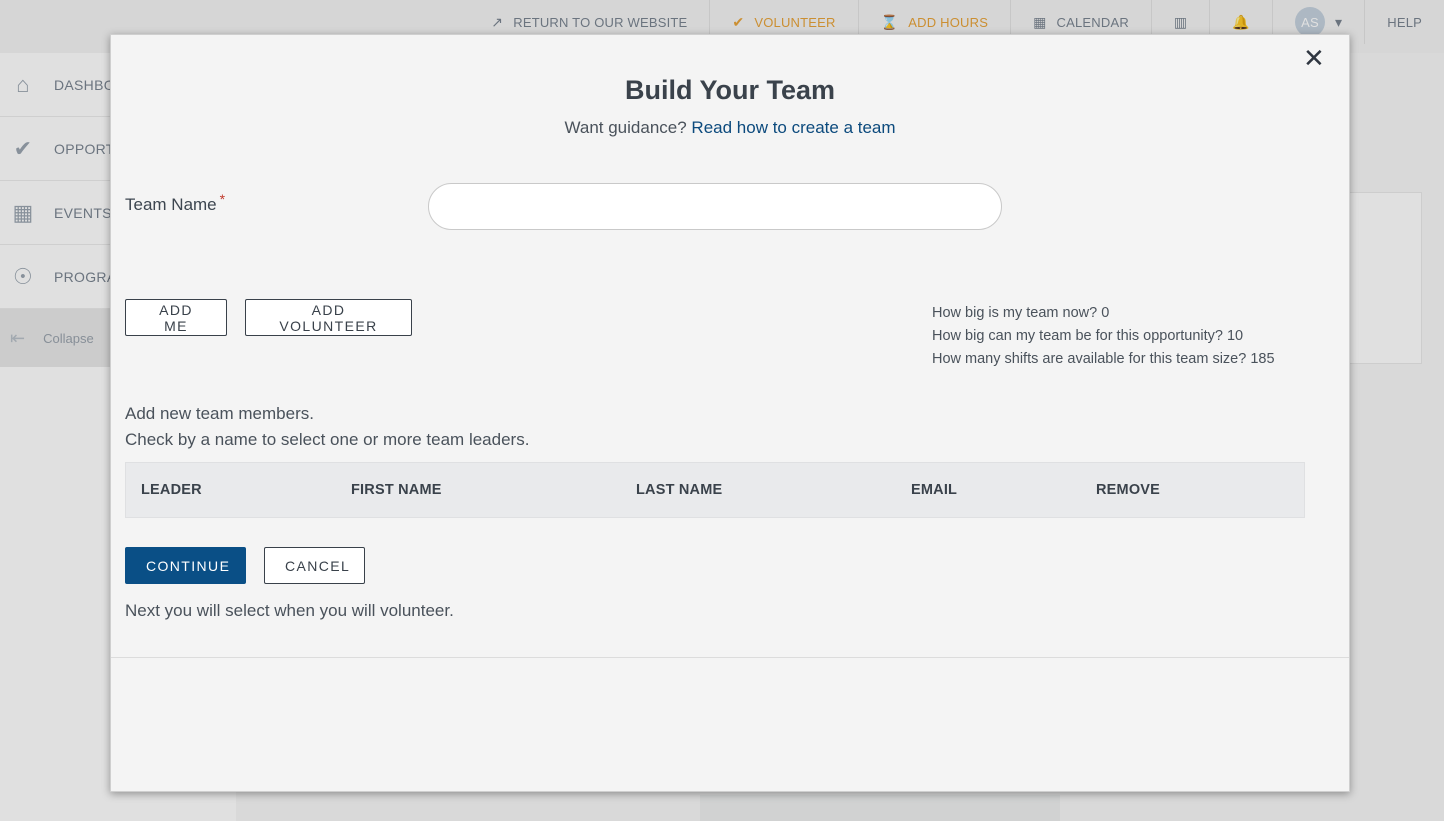 The height and width of the screenshot is (821, 1444). Describe the element at coordinates (715, 206) in the screenshot. I see `team-name-input` at that location.